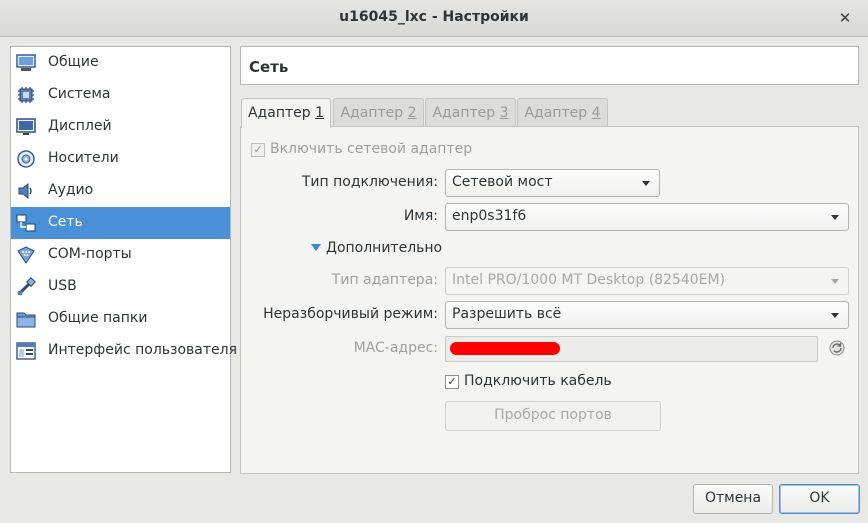 The image size is (868, 523). What do you see at coordinates (589, 280) in the screenshot?
I see `adapter-type-value: Intel PRO/1000 MT Desktop (82540EM)` at bounding box center [589, 280].